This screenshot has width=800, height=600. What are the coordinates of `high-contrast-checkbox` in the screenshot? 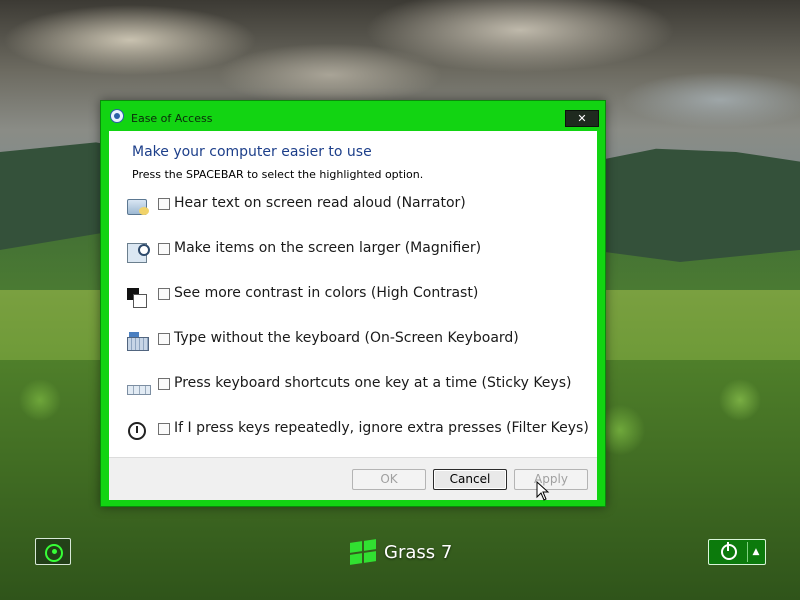 It's located at (164, 294).